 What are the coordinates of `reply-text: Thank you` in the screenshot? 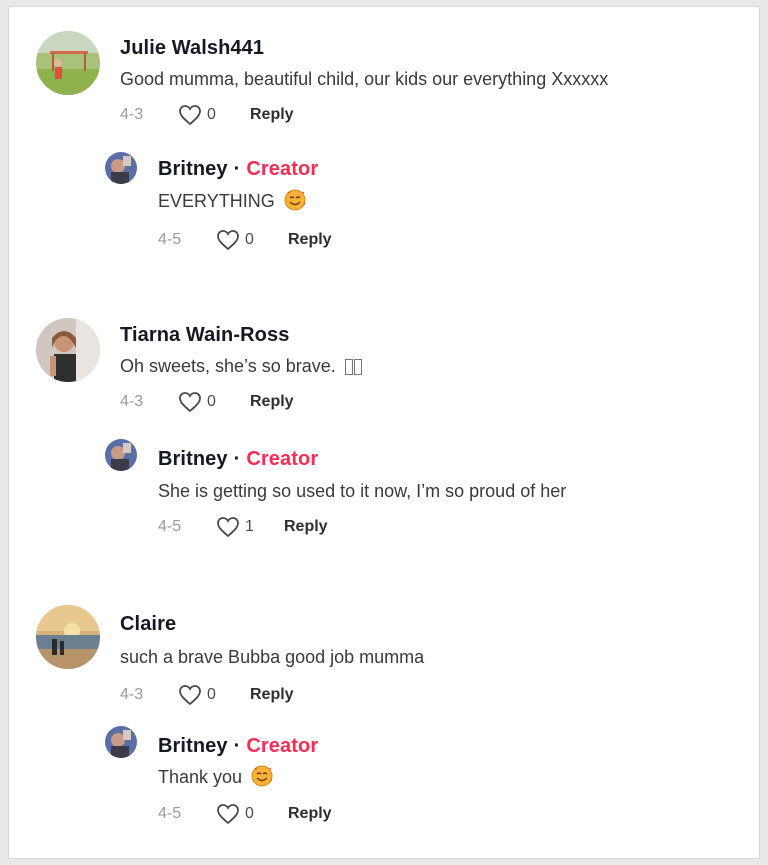 It's located at (215, 776).